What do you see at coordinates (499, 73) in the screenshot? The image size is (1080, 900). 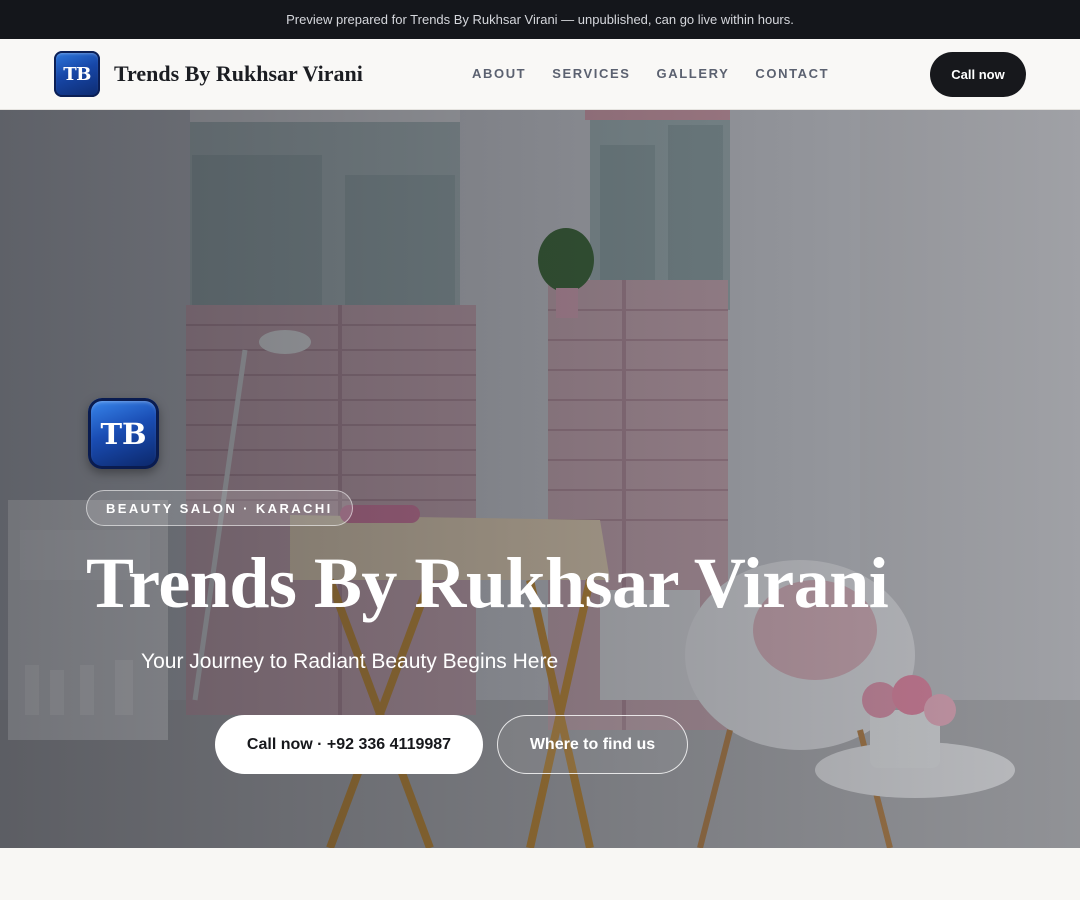 I see `nav-link-about: ABOUT` at bounding box center [499, 73].